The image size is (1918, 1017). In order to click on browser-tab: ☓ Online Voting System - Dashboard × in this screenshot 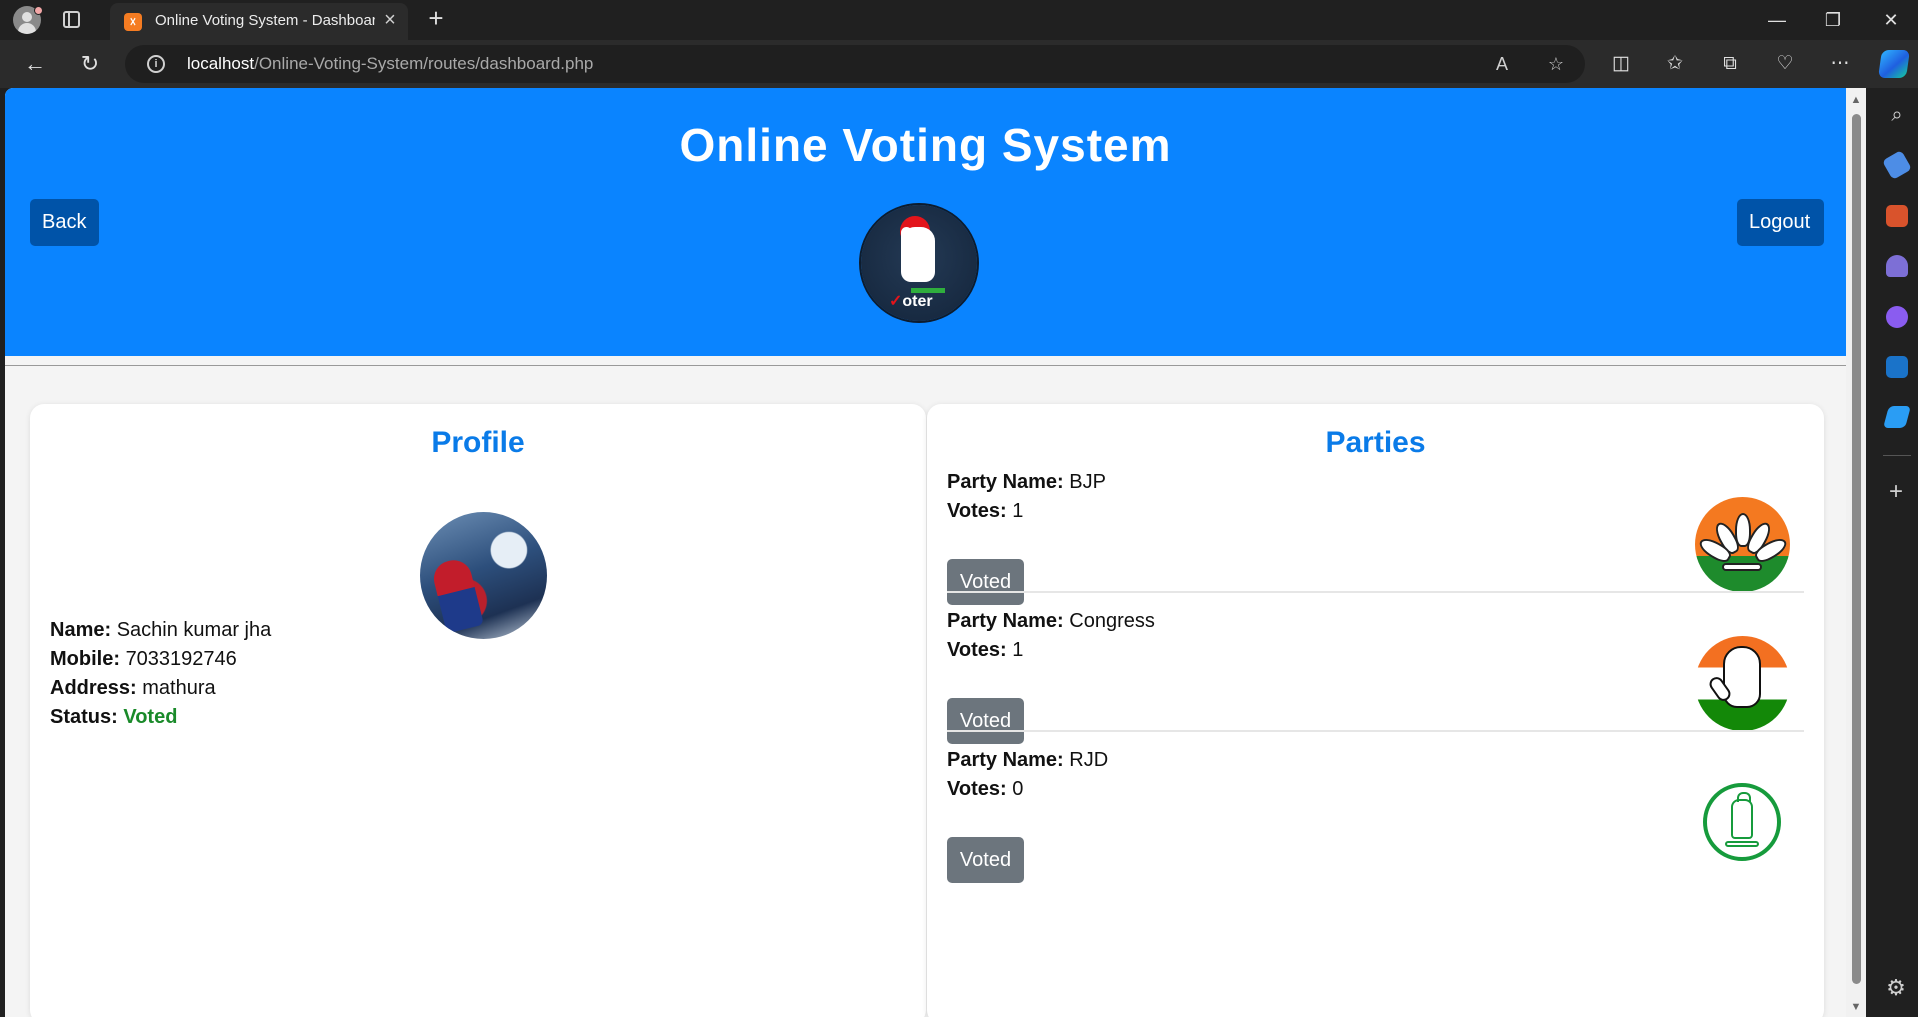, I will do `click(259, 21)`.